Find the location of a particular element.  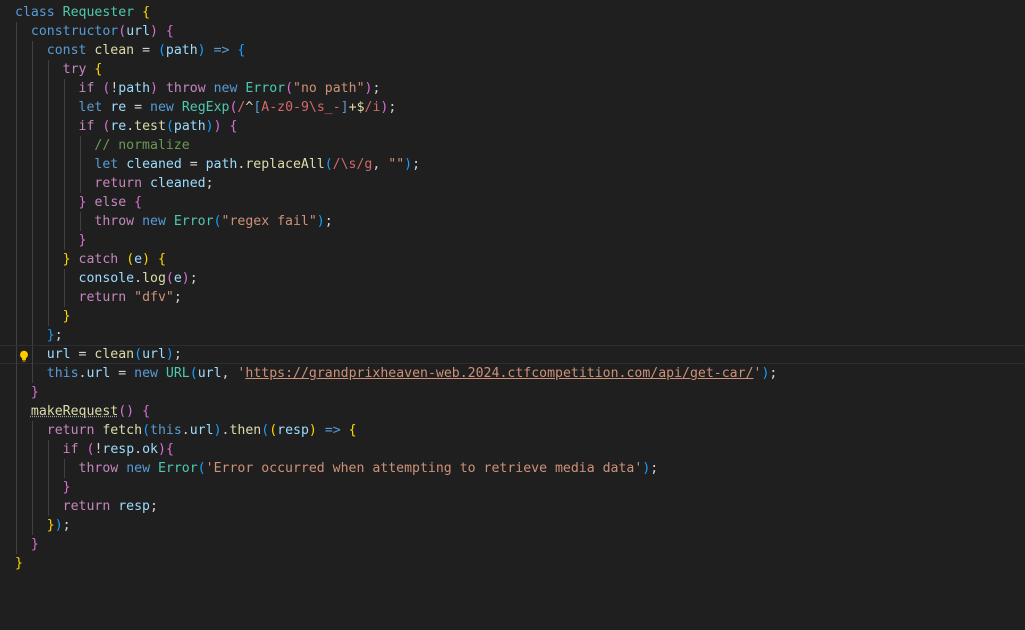

line-code: if (!resp.ok){ is located at coordinates (94, 449).